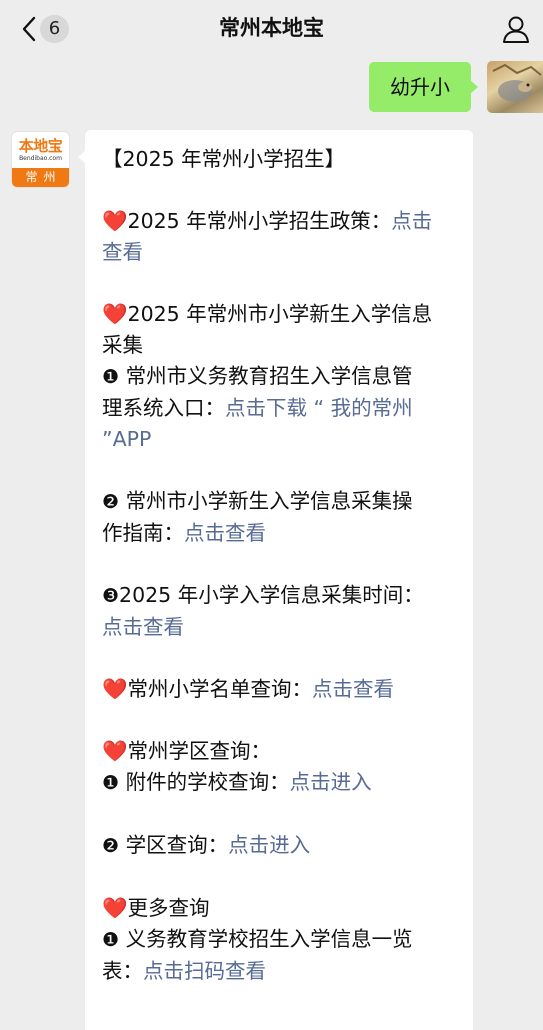 The image size is (543, 1030). What do you see at coordinates (204, 782) in the screenshot?
I see `attachment-query-label: 附件的学校查询：` at bounding box center [204, 782].